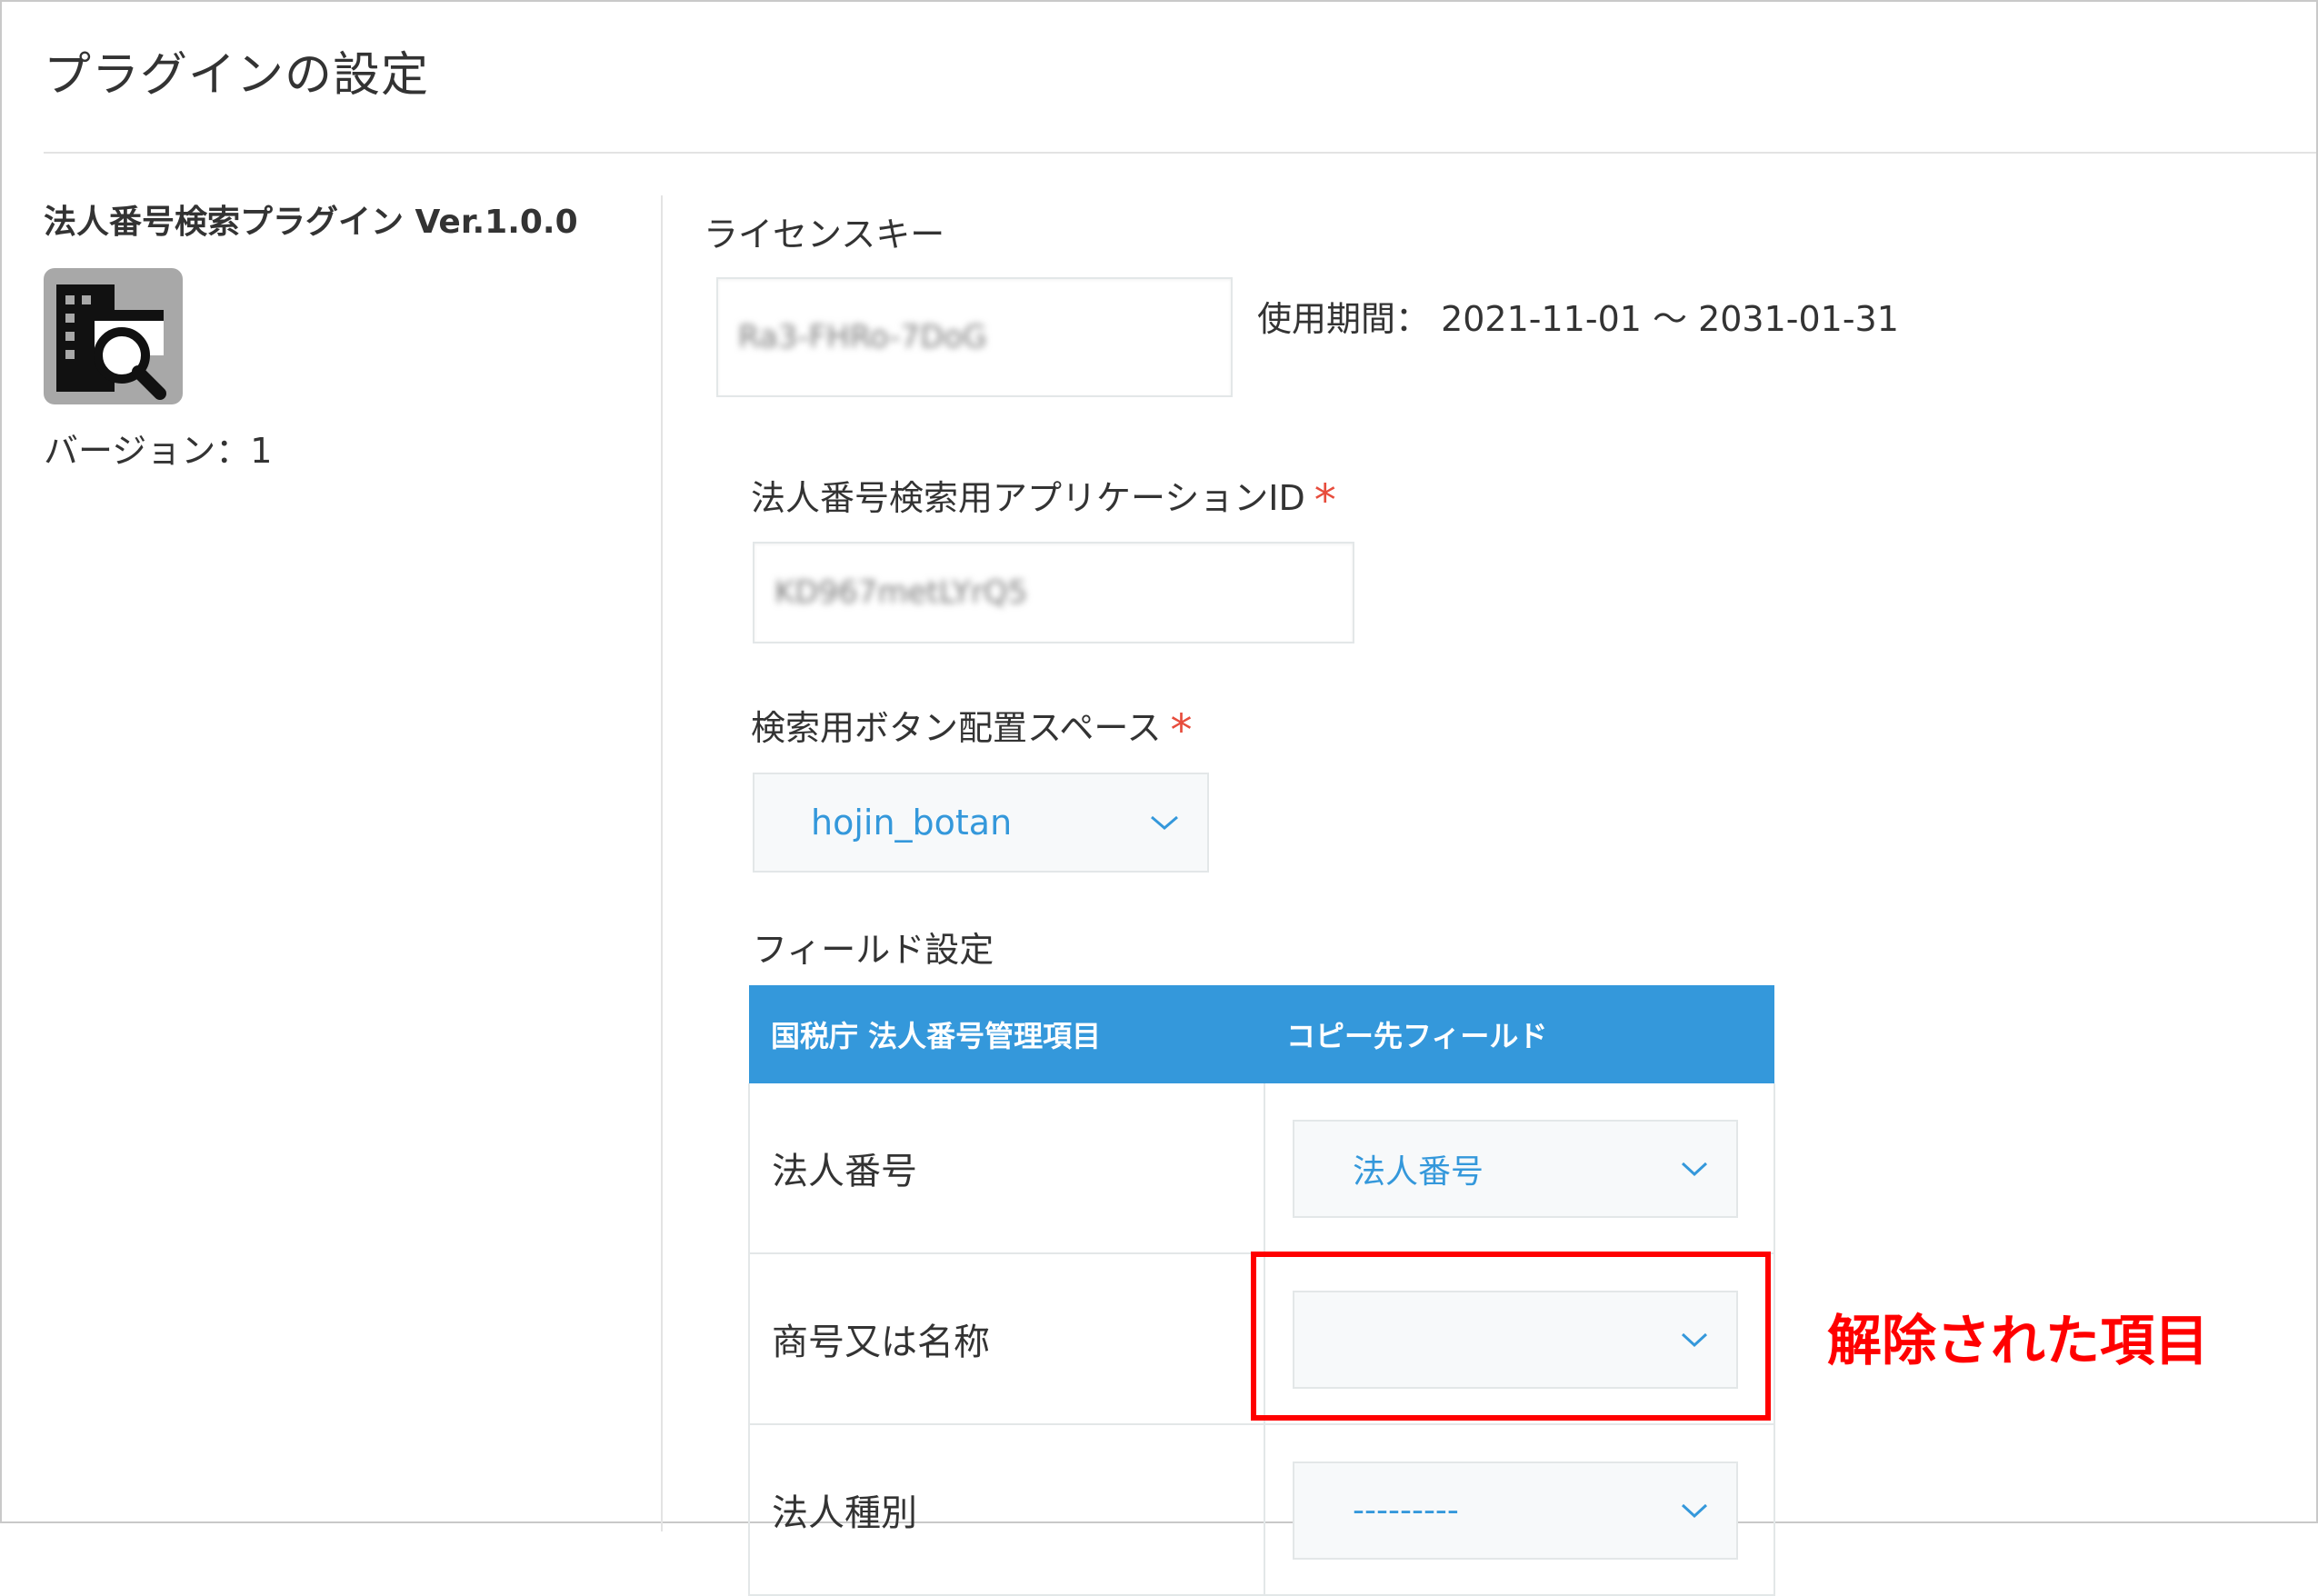 The image size is (2318, 1596). What do you see at coordinates (1419, 1172) in the screenshot?
I see `target-field-selected: 法人番号` at bounding box center [1419, 1172].